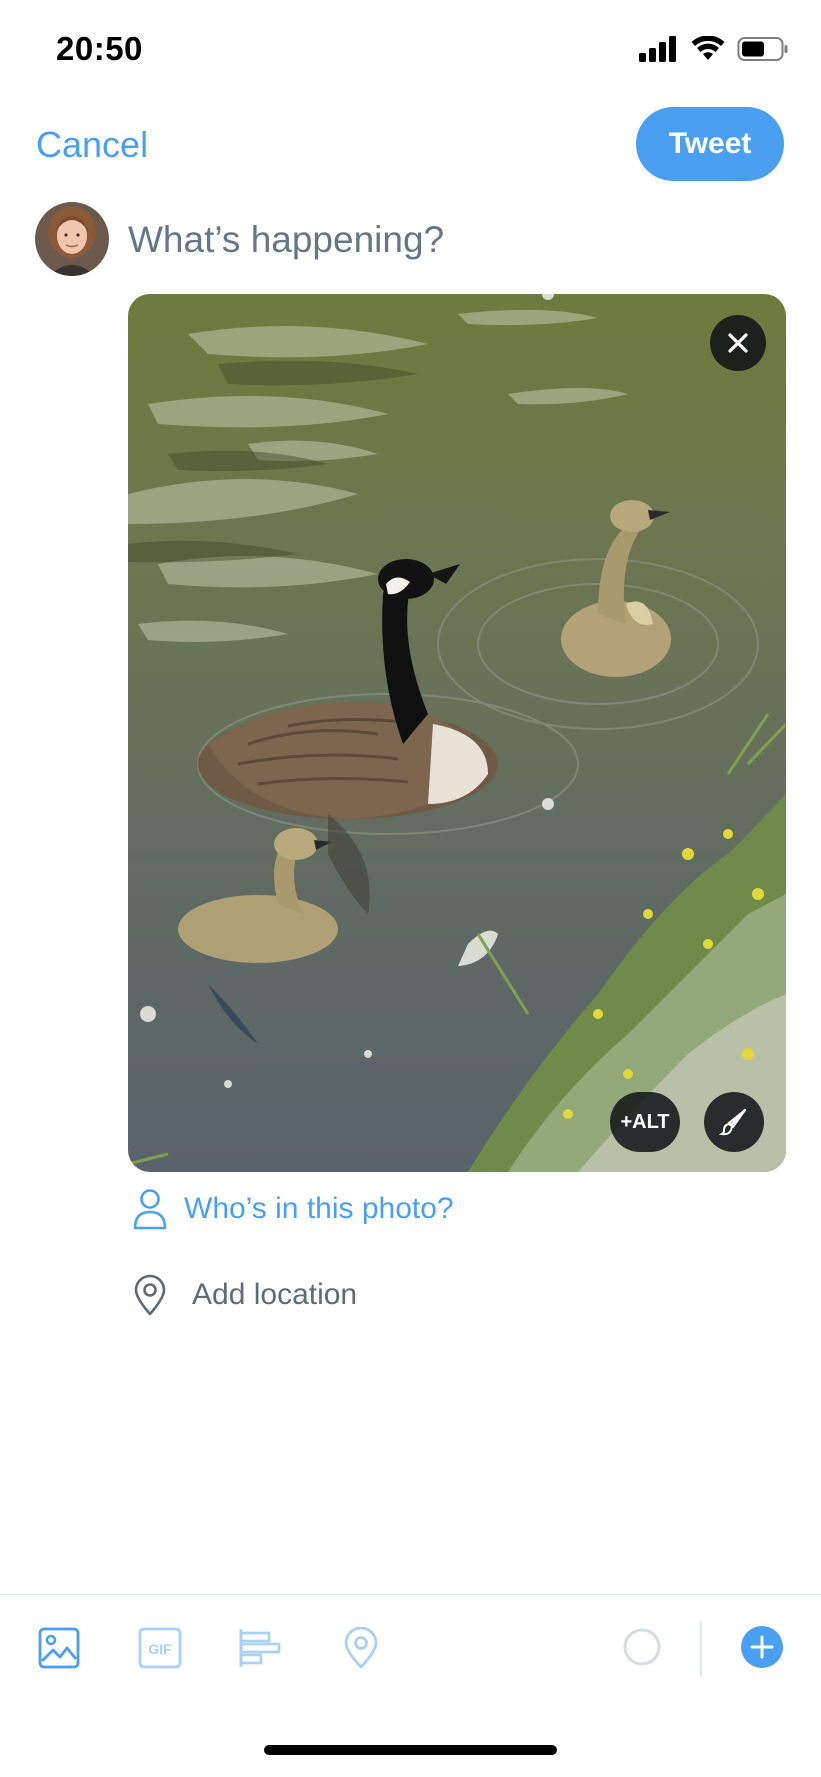 The width and height of the screenshot is (821, 1777). I want to click on close-icon, so click(738, 343).